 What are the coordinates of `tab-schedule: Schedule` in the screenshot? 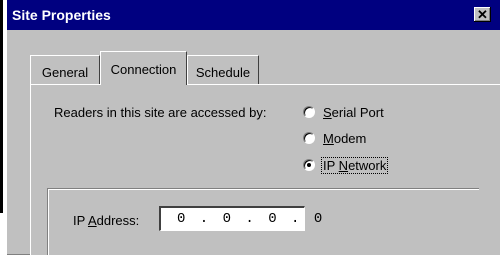 It's located at (223, 70).